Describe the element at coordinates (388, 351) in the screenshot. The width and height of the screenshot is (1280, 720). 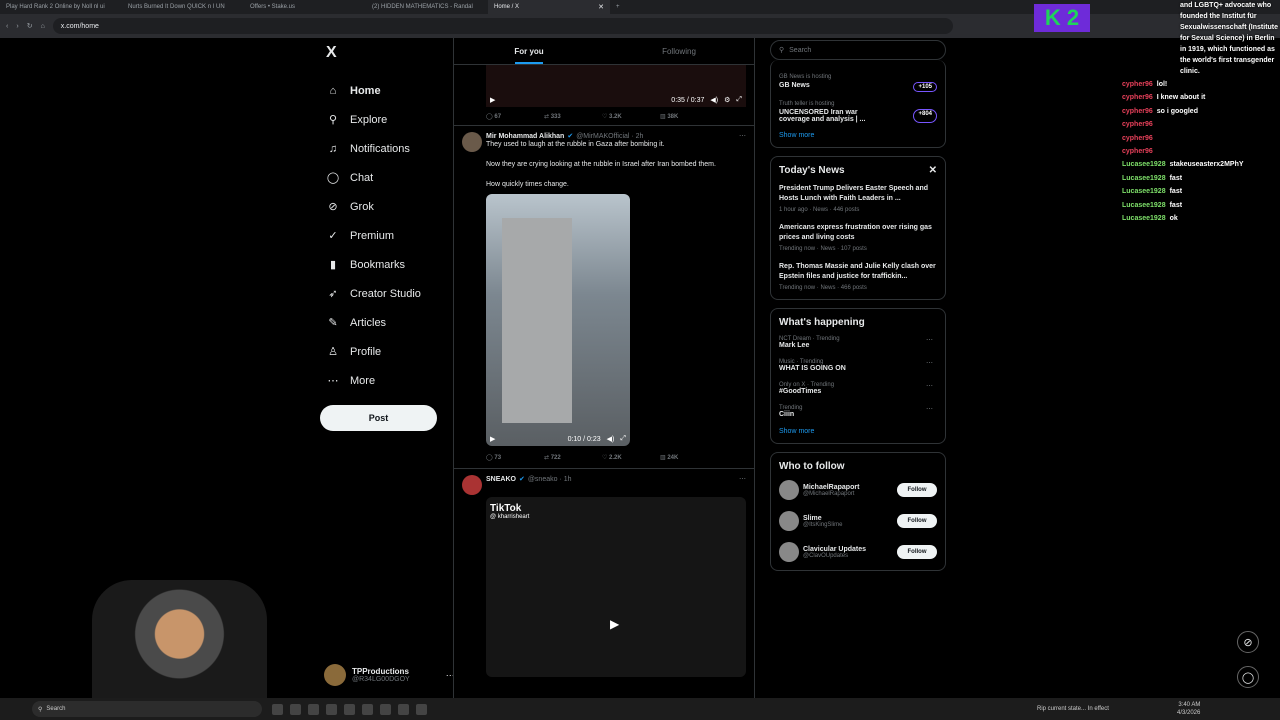
I see `nav-profile: ♙ Profile` at that location.